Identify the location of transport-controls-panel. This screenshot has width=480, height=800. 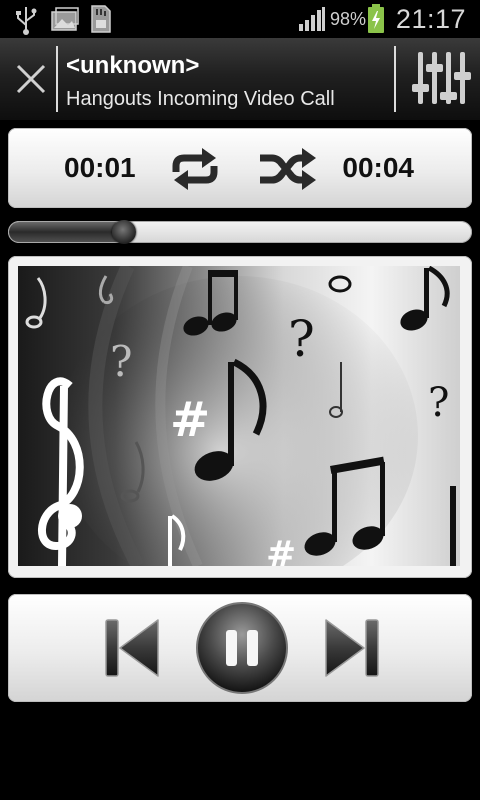
(240, 648).